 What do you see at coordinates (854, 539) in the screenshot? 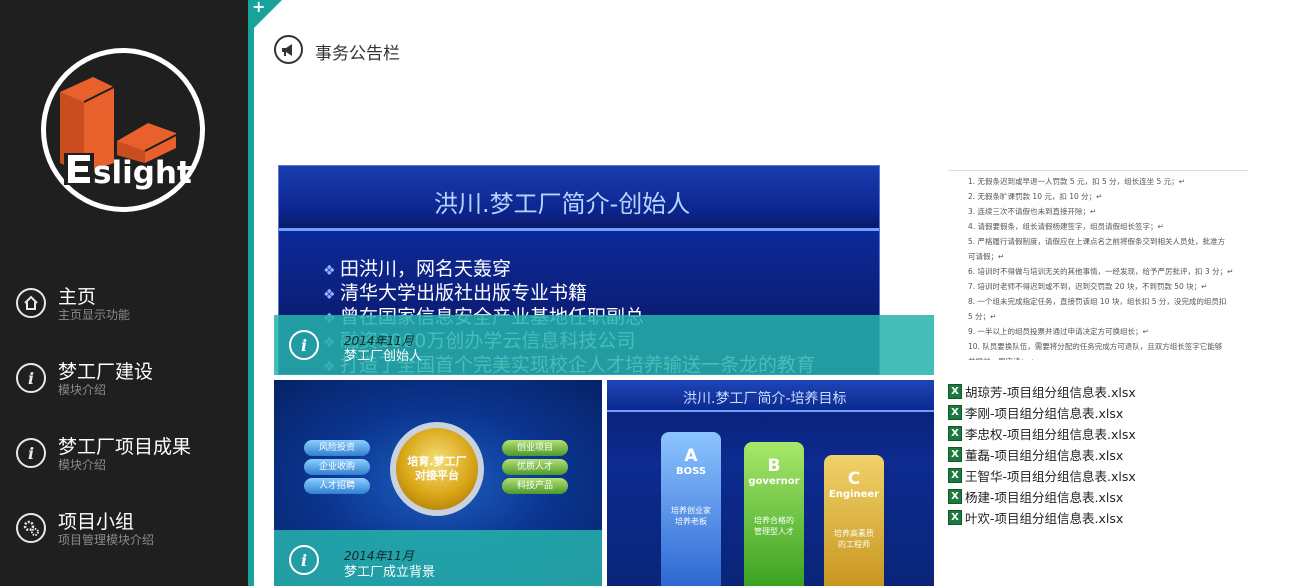
I see `goal-desc: 培养高素质 的工程师` at bounding box center [854, 539].